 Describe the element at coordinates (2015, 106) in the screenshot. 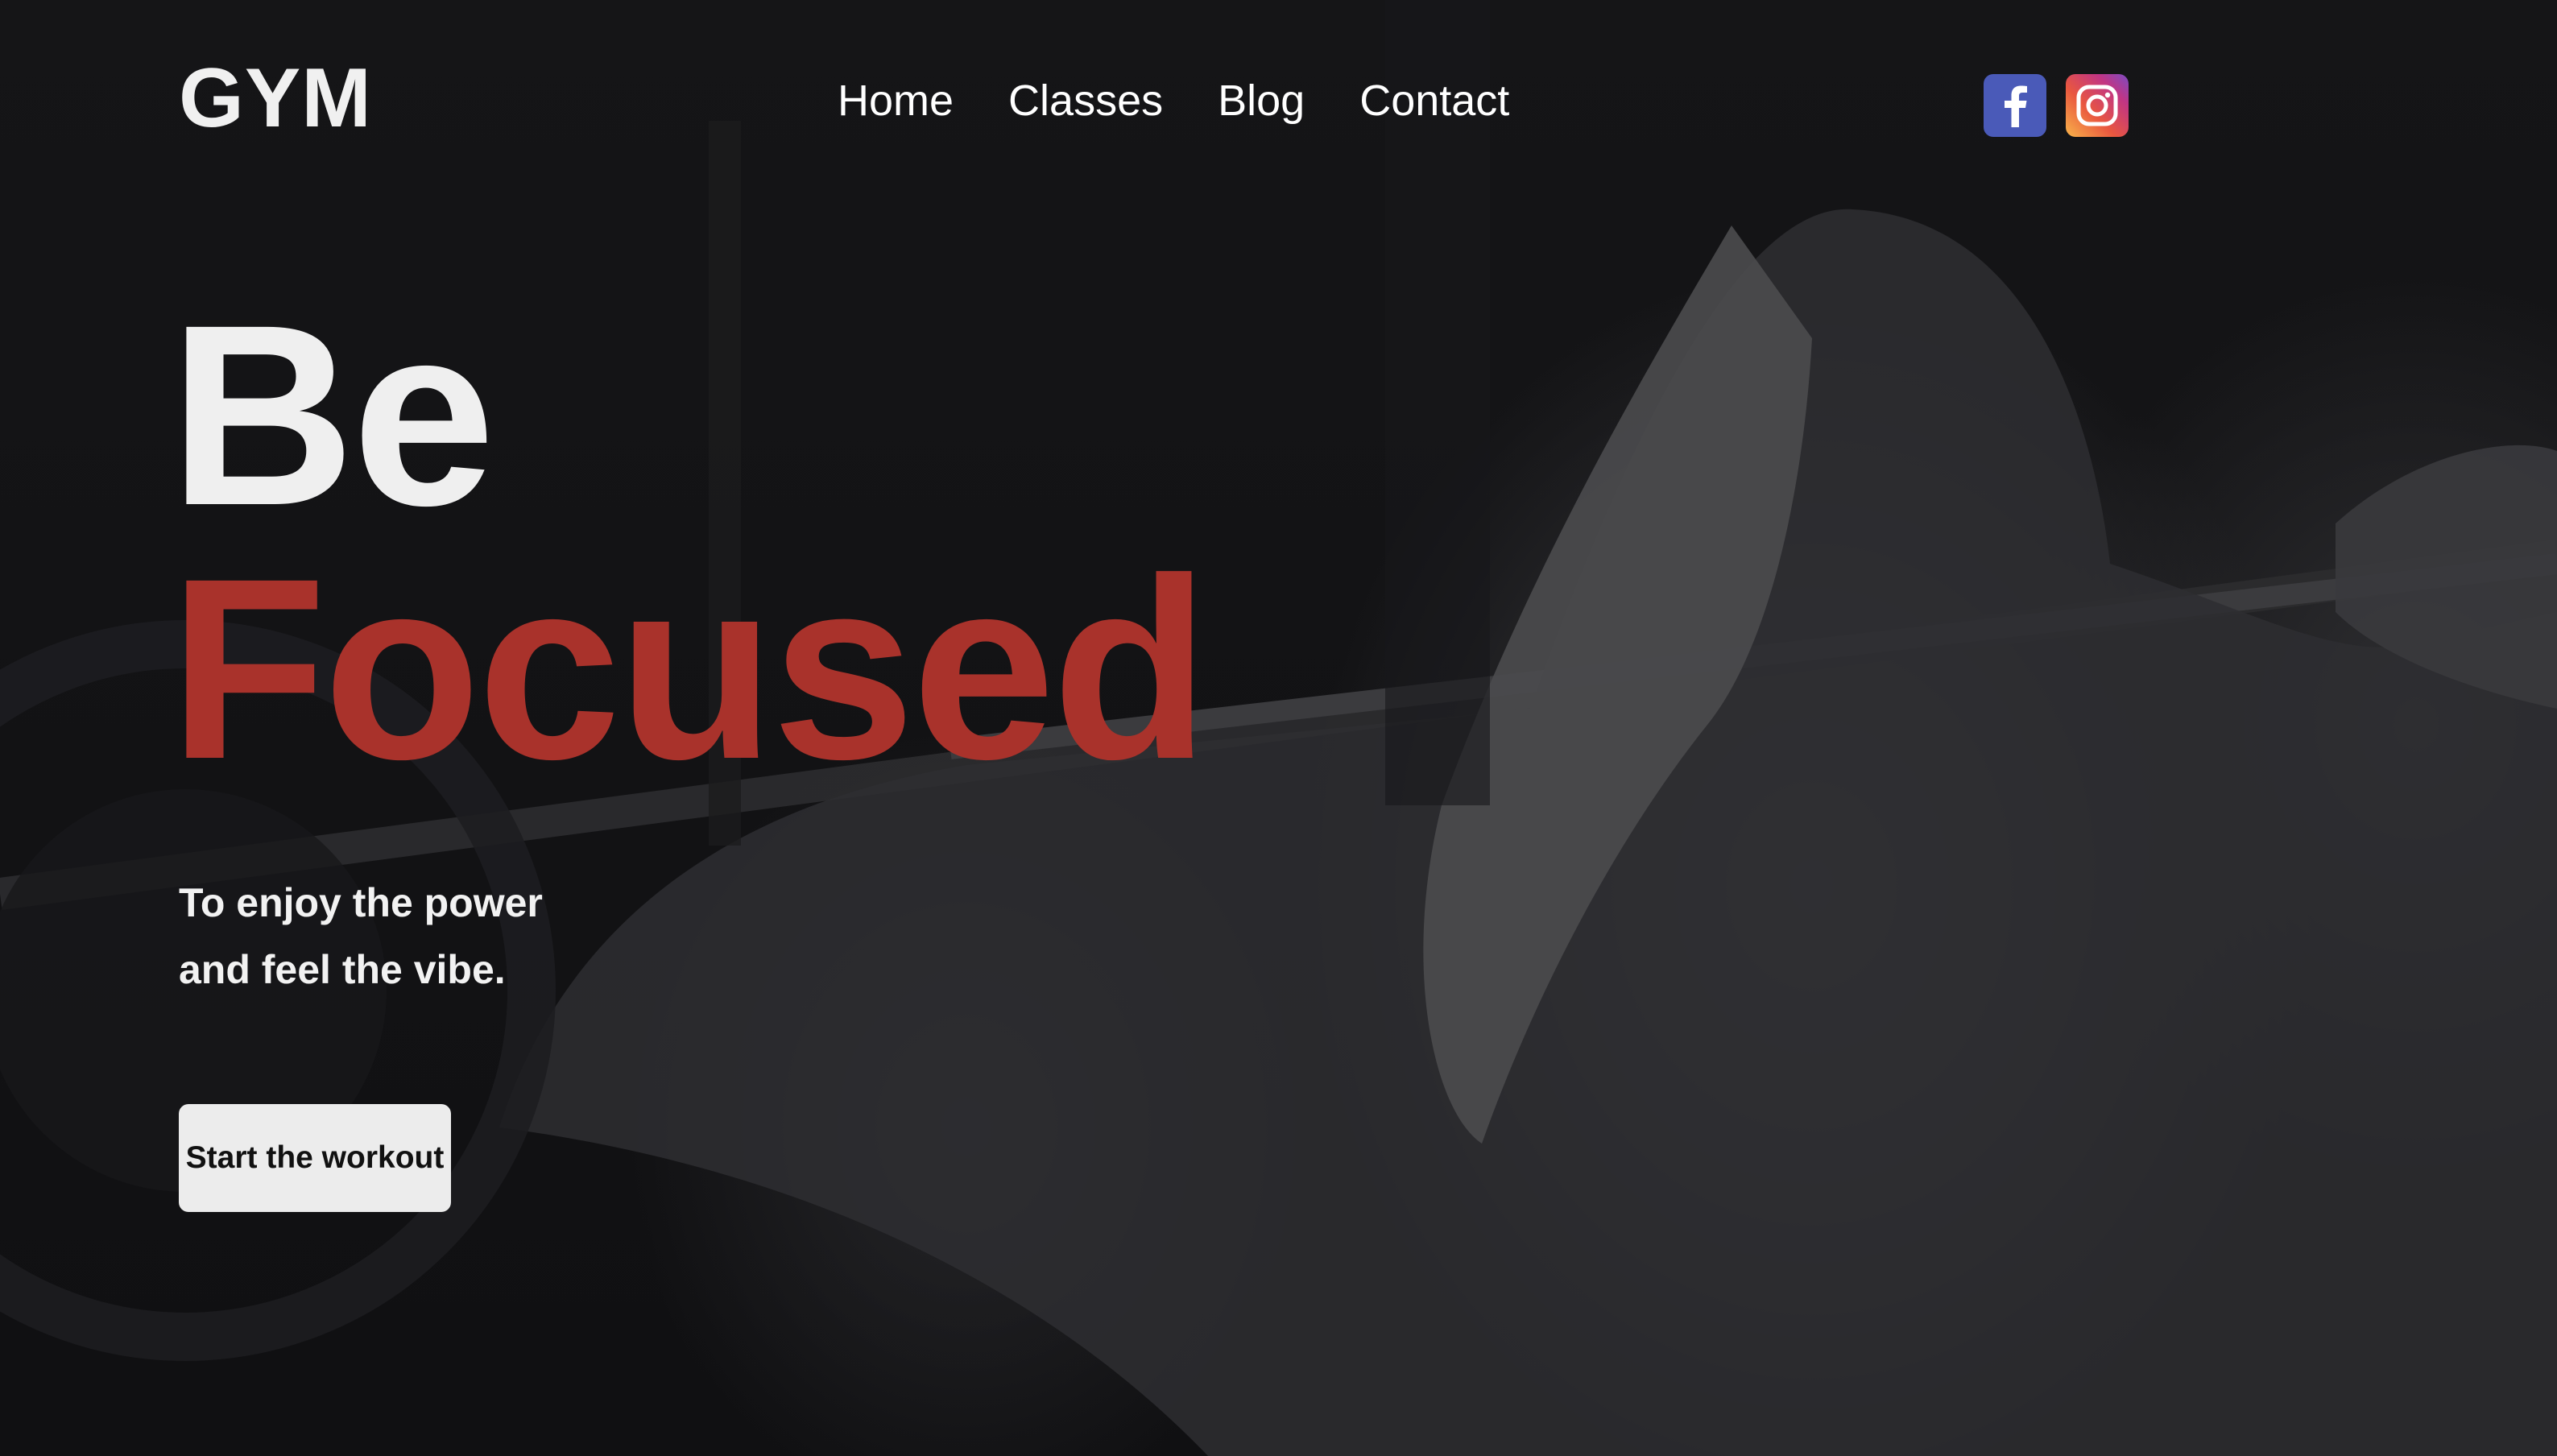

I see `facebook-icon` at that location.